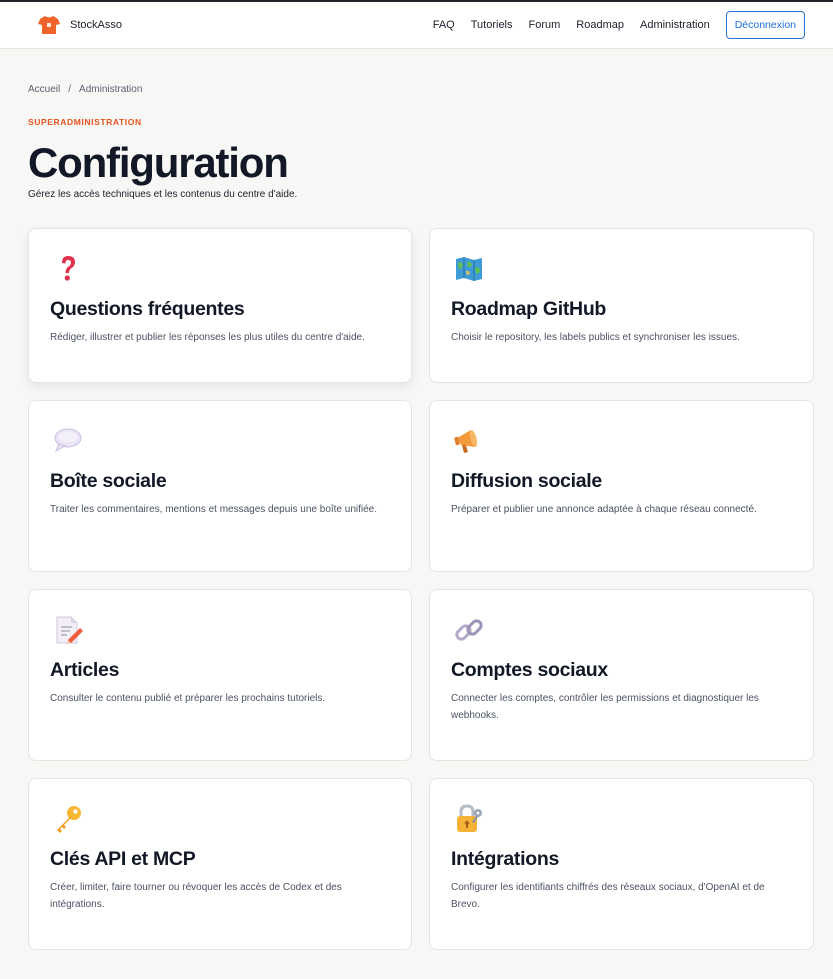  I want to click on nav-link-roadmap: Roadmap, so click(600, 25).